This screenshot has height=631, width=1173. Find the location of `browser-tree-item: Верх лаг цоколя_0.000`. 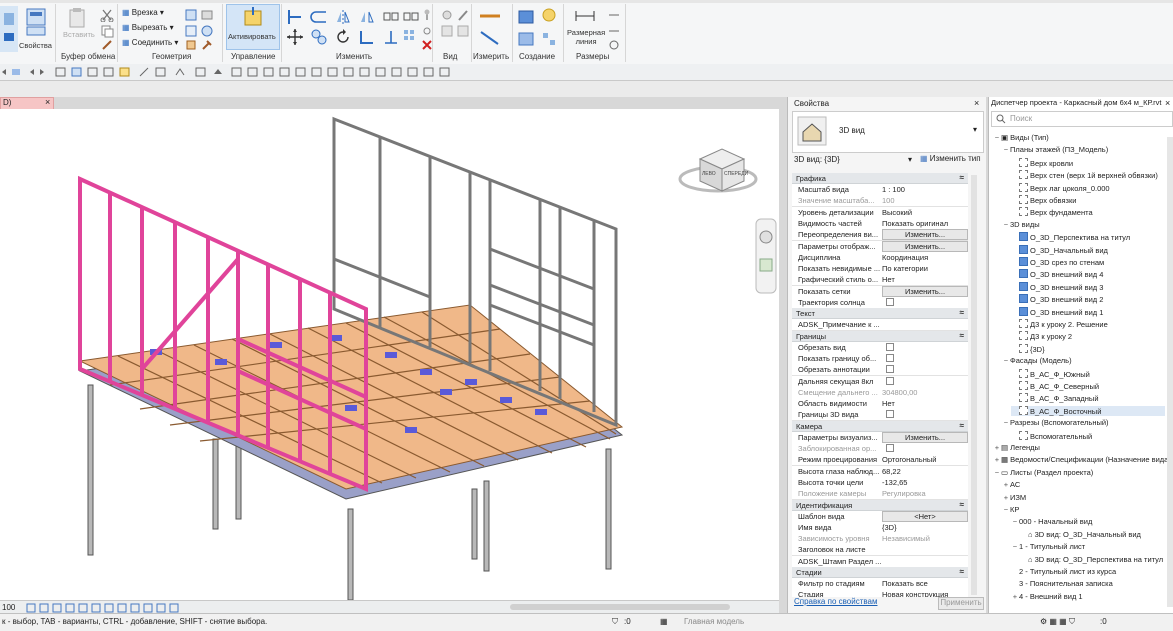

browser-tree-item: Верх лаг цоколя_0.000 is located at coordinates (1088, 187).